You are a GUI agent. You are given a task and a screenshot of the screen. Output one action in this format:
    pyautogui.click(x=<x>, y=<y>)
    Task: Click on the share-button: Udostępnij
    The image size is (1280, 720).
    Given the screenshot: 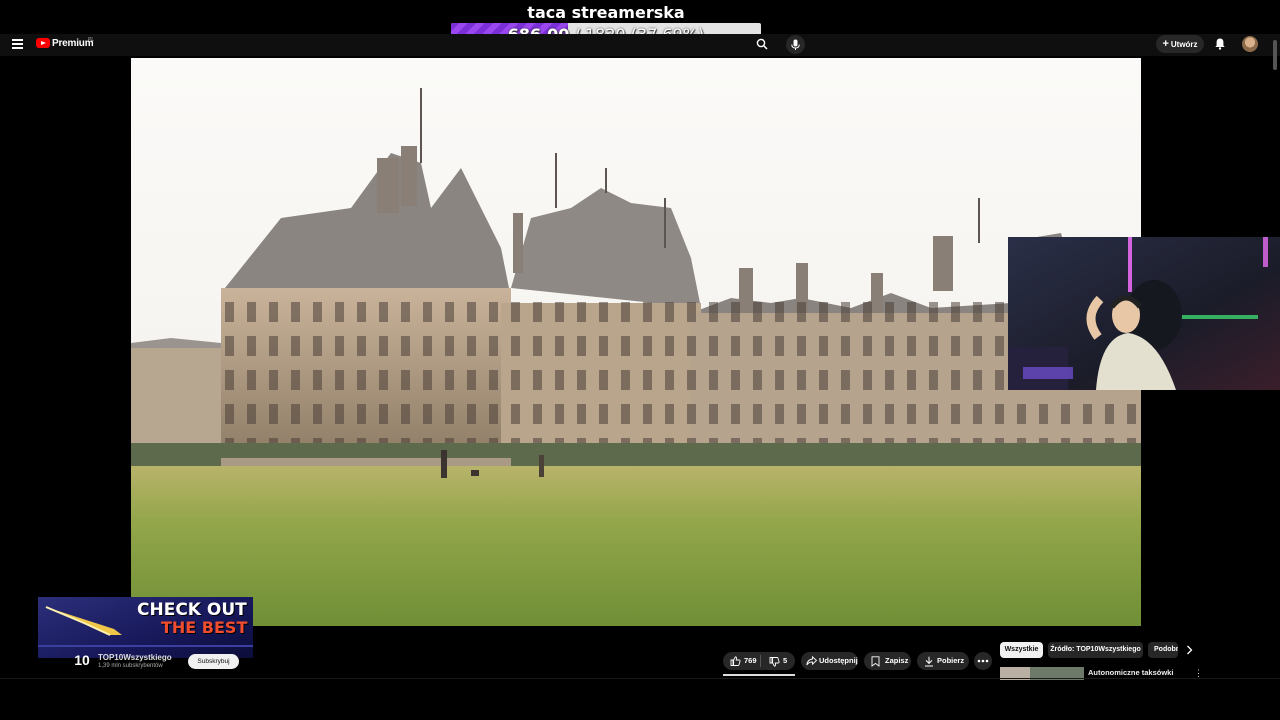 What is the action you would take?
    pyautogui.click(x=829, y=661)
    